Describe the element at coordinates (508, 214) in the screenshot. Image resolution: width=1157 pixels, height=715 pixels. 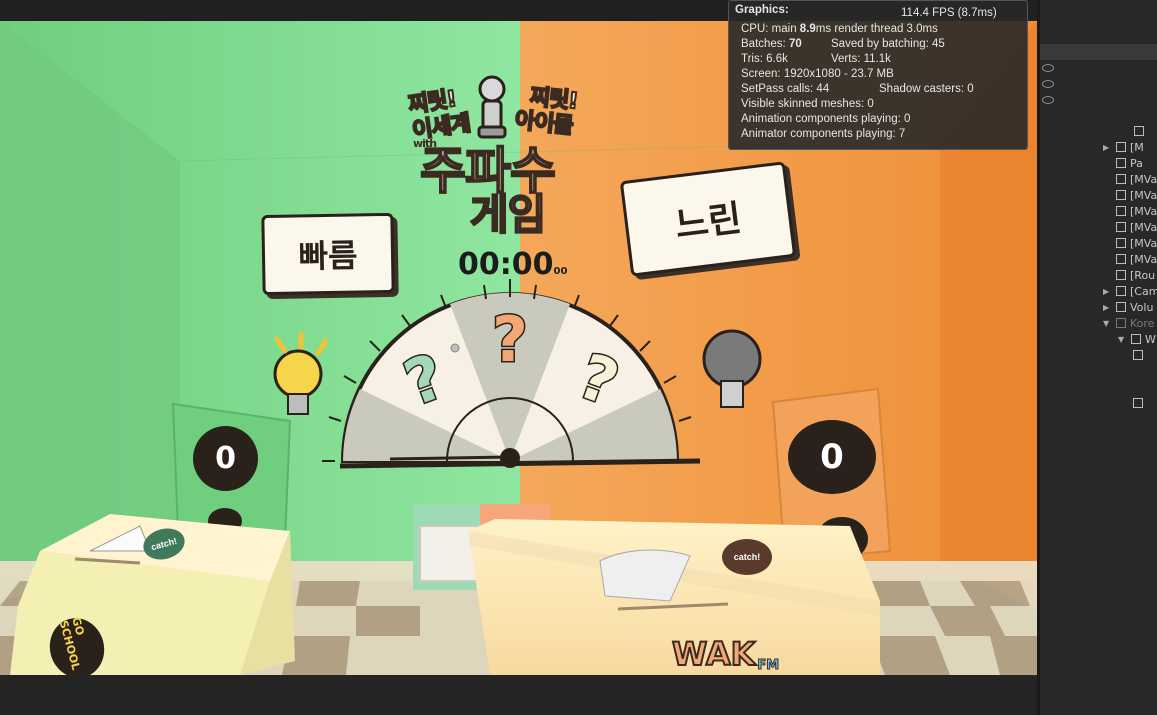
I see `logo-main-2: 게임` at that location.